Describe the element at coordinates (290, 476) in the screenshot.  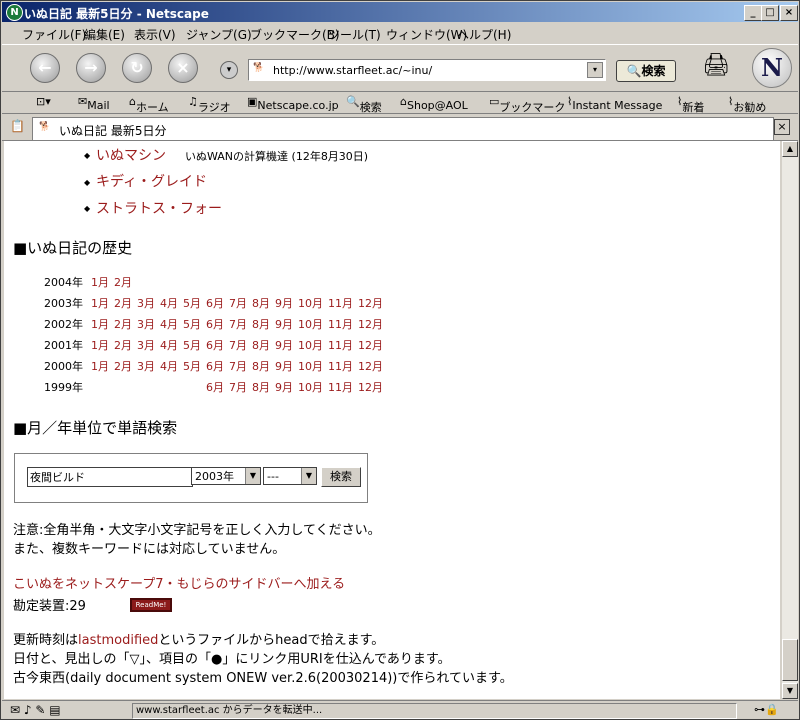
I see `month-select: --- ▼` at that location.